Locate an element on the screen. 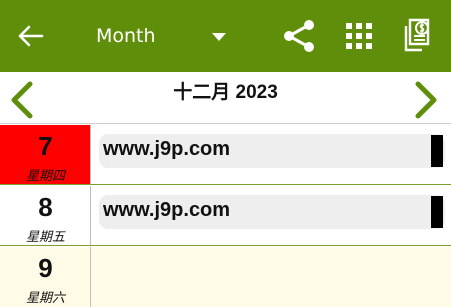 The width and height of the screenshot is (451, 307). day-cell: 8 星期五 is located at coordinates (45, 215).